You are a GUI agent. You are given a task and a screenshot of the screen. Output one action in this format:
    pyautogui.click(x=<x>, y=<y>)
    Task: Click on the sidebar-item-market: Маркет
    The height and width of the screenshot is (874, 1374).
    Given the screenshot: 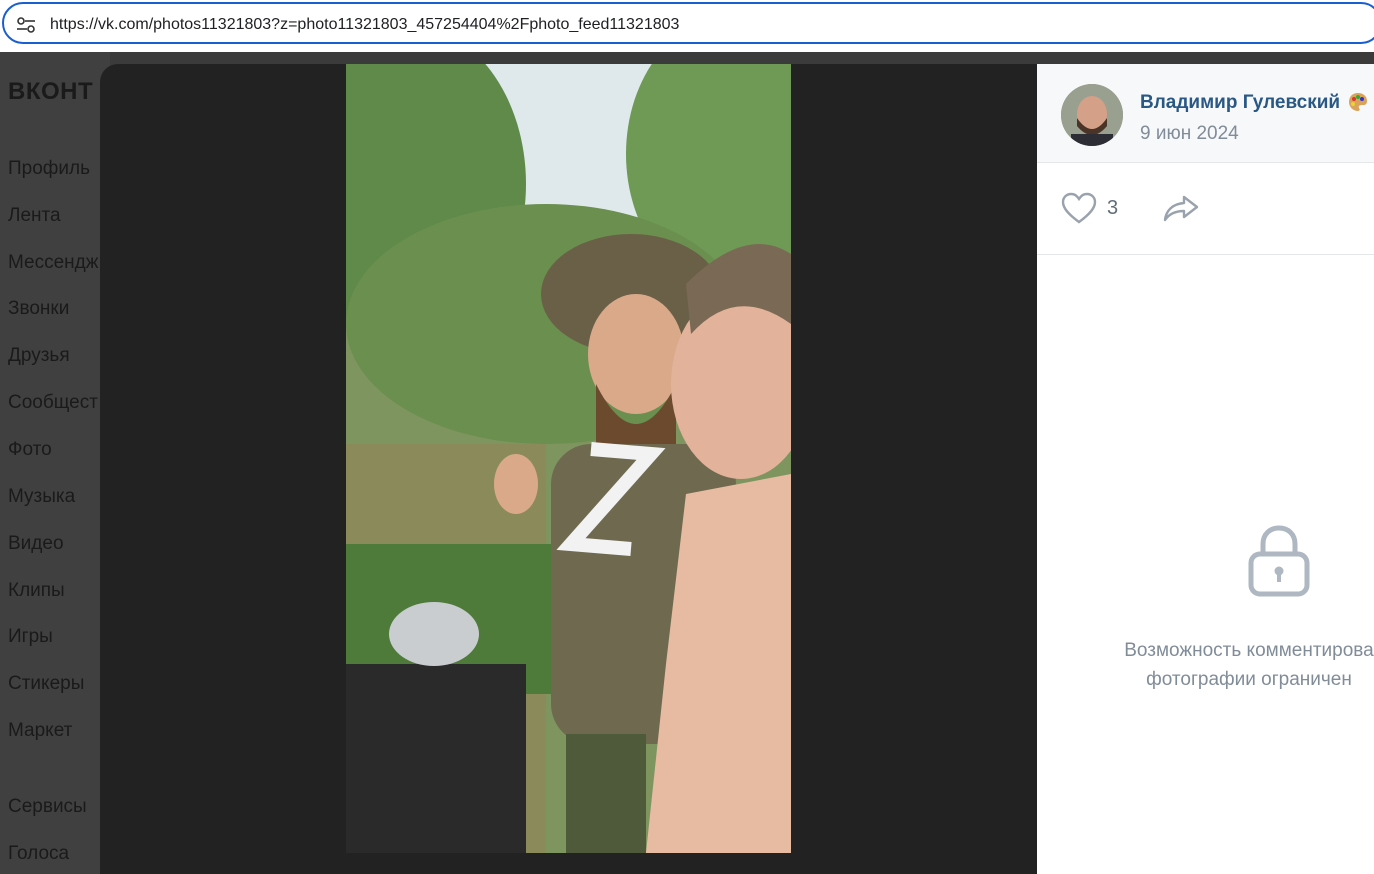 What is the action you would take?
    pyautogui.click(x=40, y=731)
    